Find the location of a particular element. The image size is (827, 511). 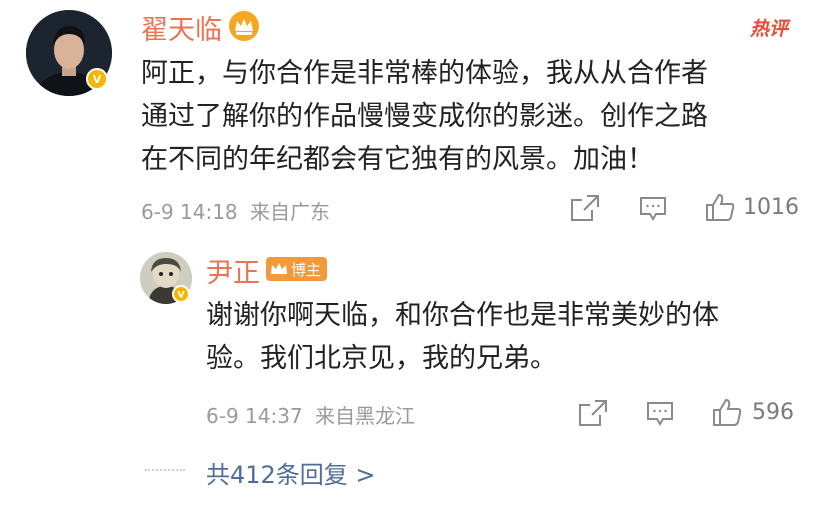

view-replies-link: 共412条回复 > is located at coordinates (291, 472).